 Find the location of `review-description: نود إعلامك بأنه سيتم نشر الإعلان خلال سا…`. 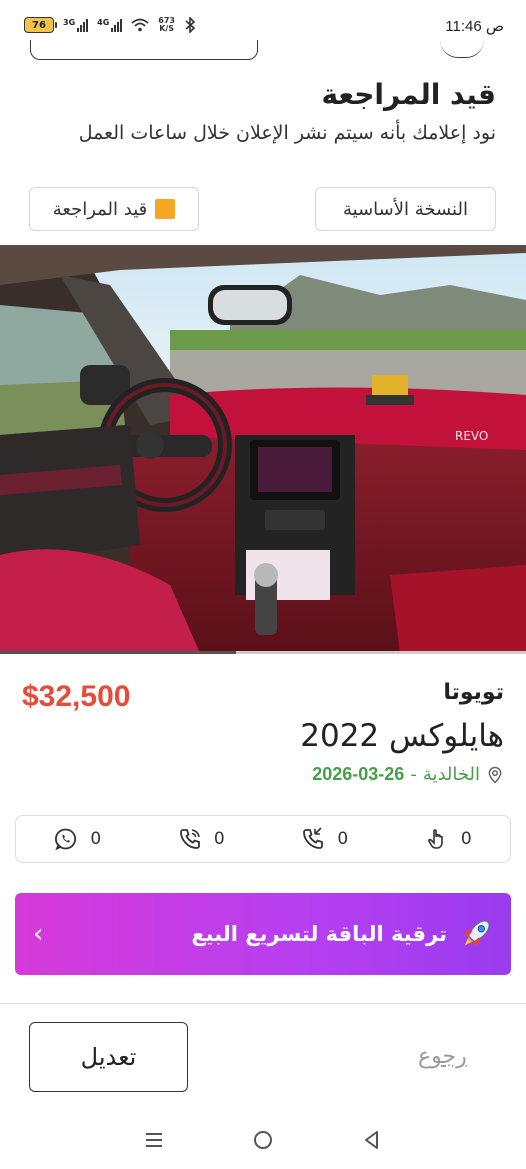

review-description: نود إعلامك بأنه سيتم نشر الإعلان خلال سا… is located at coordinates (287, 133).